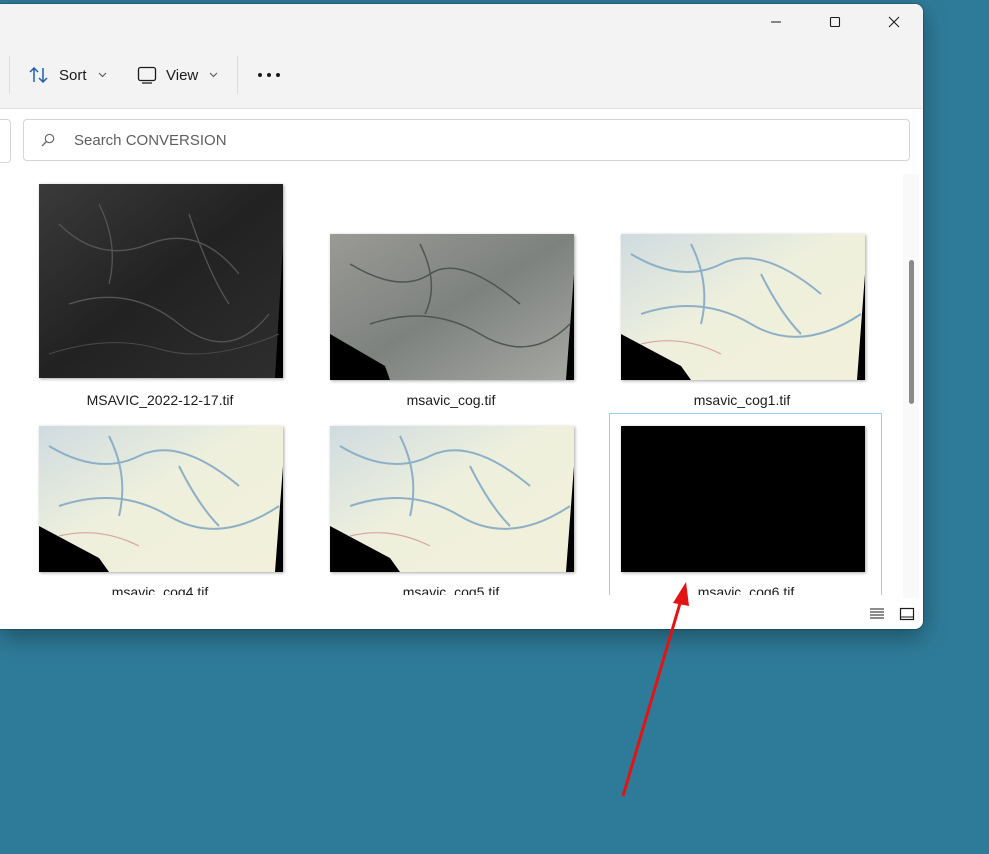  What do you see at coordinates (911, 332) in the screenshot?
I see `scrollbar-thumb` at bounding box center [911, 332].